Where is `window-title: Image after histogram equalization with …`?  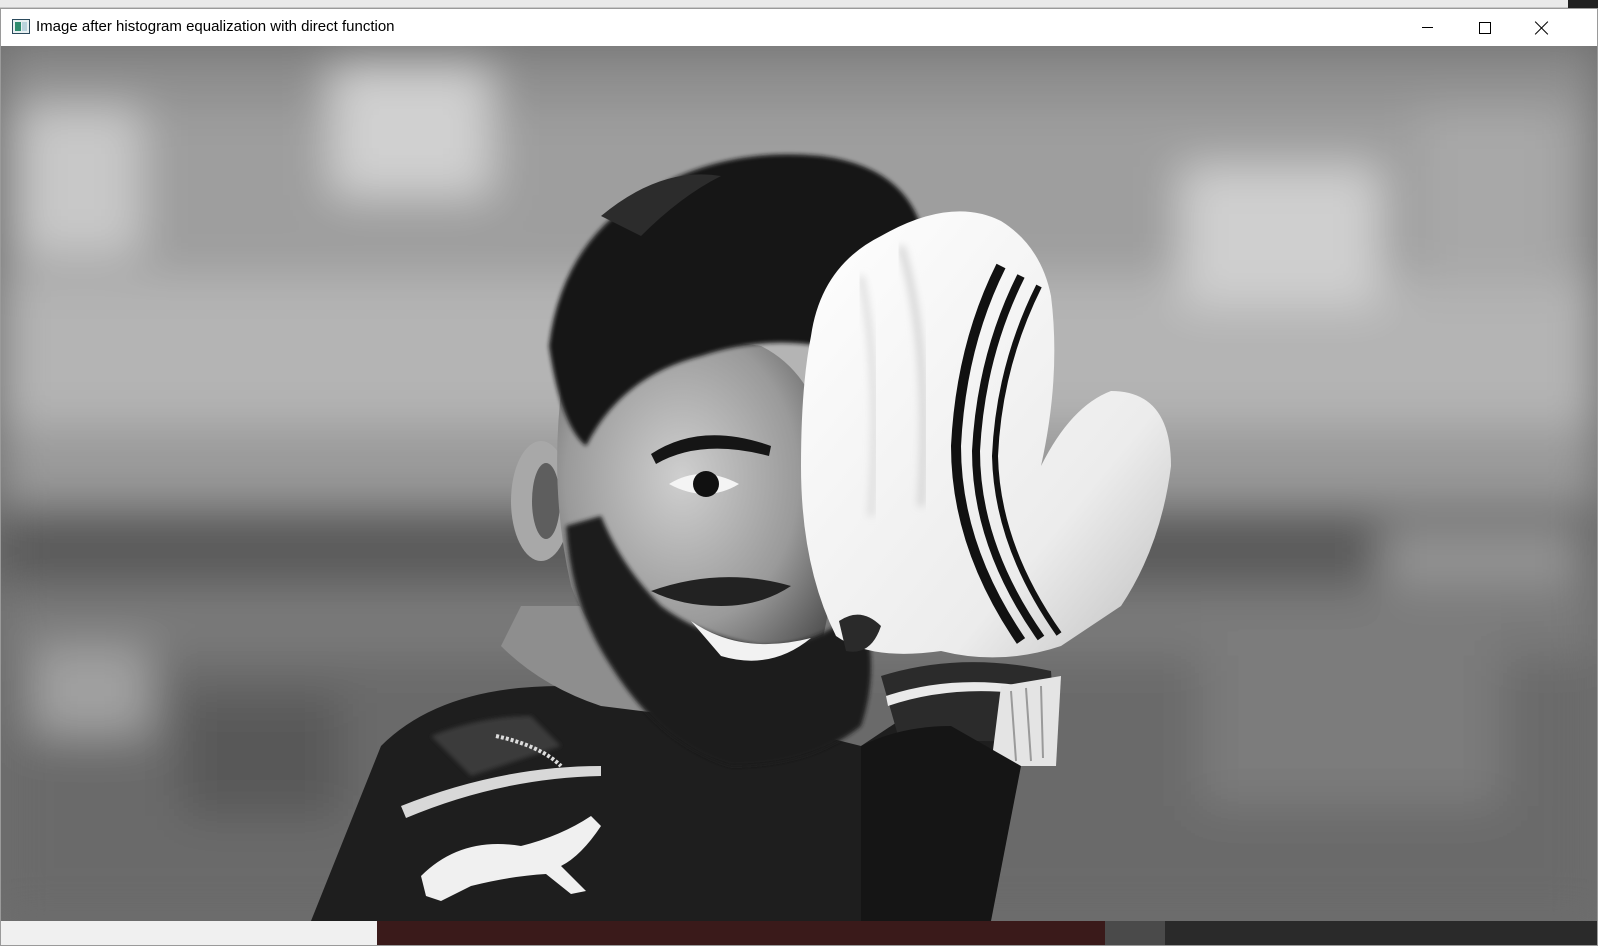
window-title: Image after histogram equalization with … is located at coordinates (215, 26).